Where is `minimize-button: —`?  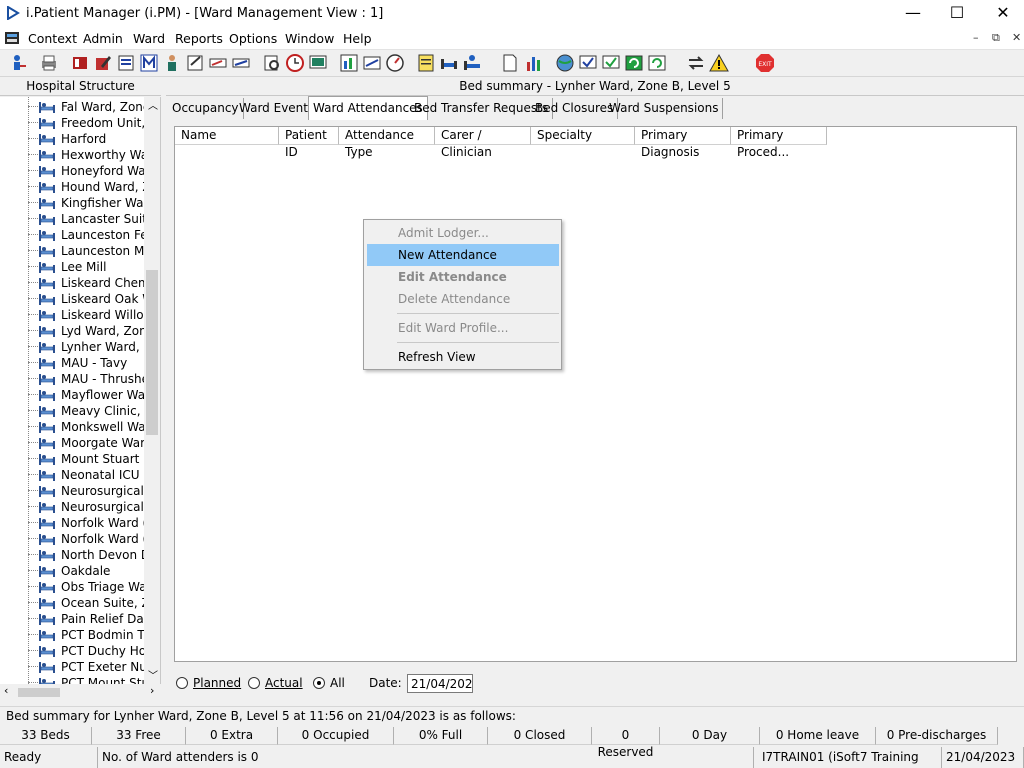
minimize-button: — is located at coordinates (913, 14).